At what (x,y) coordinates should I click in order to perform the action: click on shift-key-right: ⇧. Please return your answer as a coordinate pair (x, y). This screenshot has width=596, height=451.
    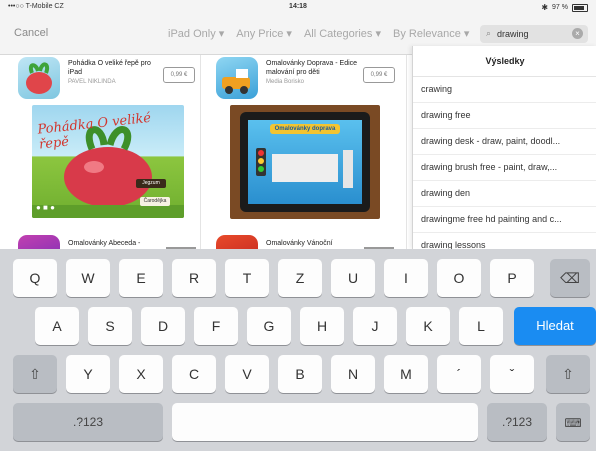
    Looking at the image, I should click on (568, 374).